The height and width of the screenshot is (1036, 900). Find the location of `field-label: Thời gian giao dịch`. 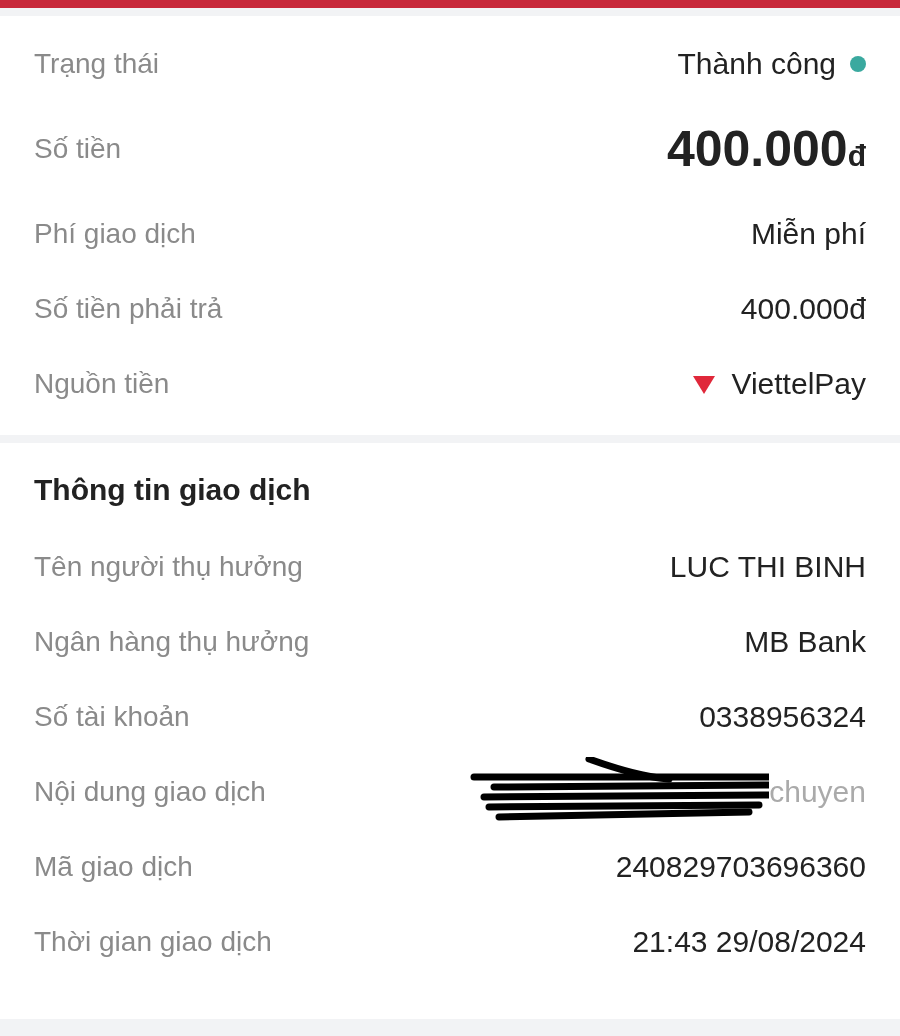

field-label: Thời gian giao dịch is located at coordinates (153, 941).